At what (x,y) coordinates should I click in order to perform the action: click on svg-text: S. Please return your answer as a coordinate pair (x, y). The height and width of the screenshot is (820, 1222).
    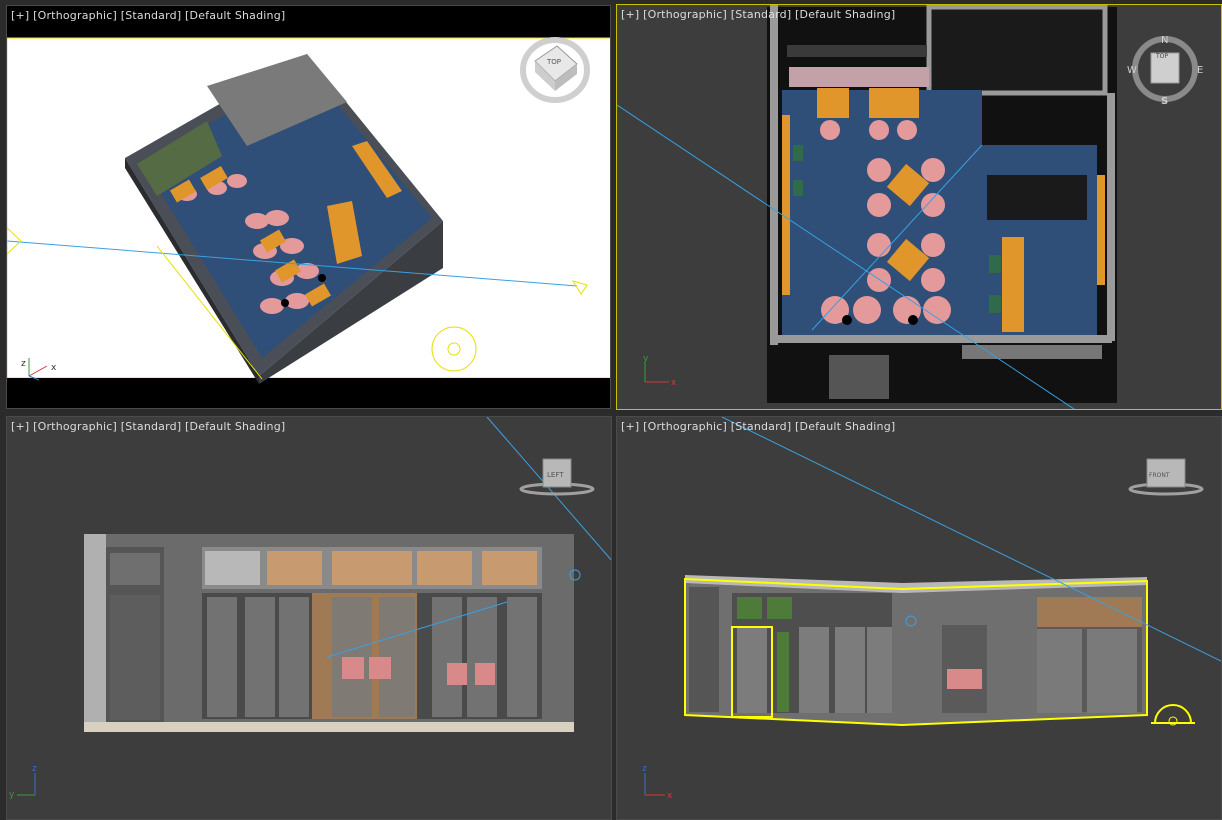
    Looking at the image, I should click on (1164, 101).